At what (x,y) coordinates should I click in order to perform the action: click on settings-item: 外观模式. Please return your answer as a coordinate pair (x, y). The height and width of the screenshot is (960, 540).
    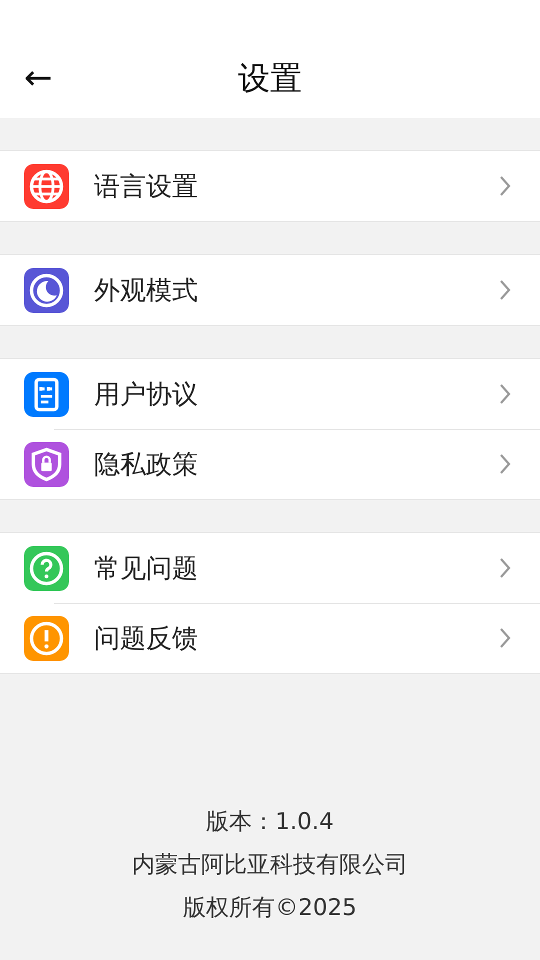
    Looking at the image, I should click on (270, 290).